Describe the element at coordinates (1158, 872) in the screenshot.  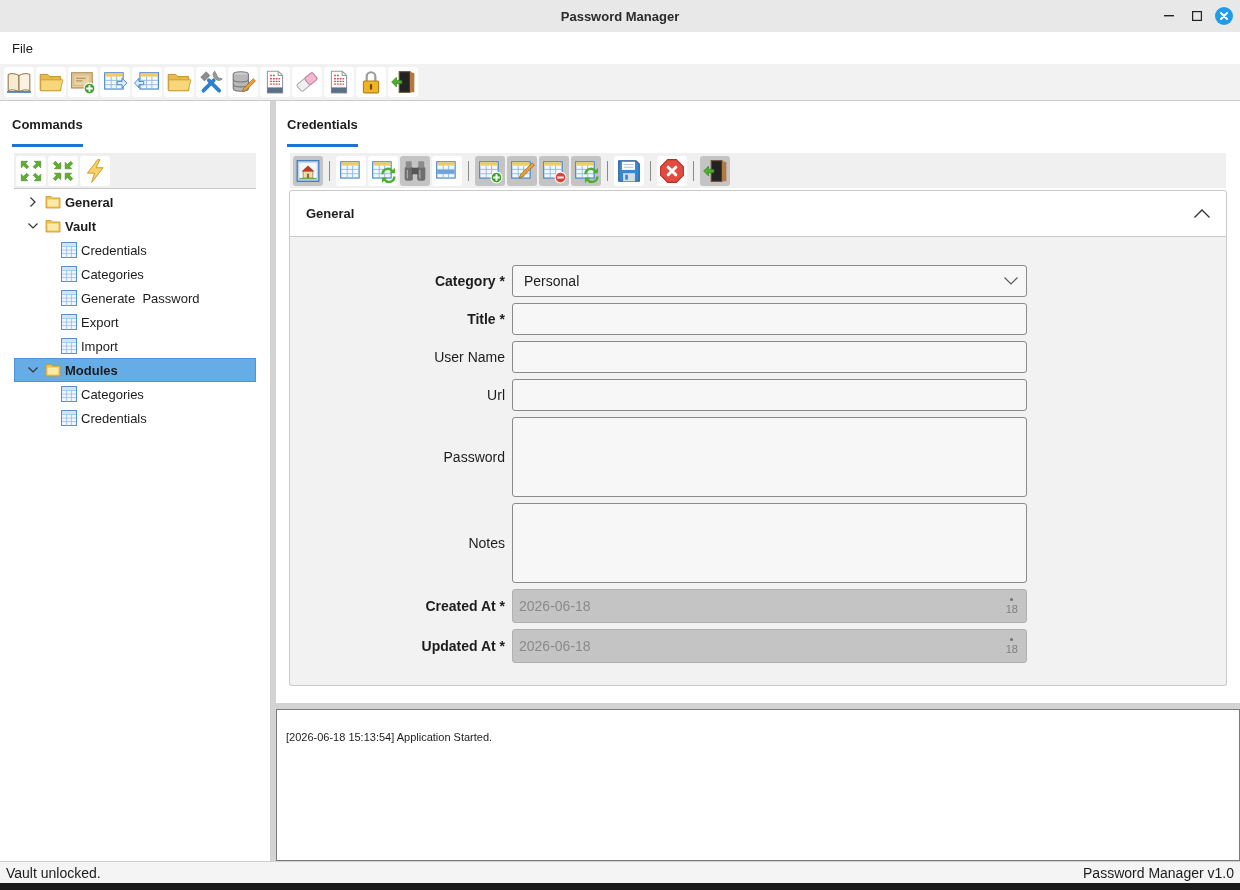
I see `version-text: Password Manager v1.0` at that location.